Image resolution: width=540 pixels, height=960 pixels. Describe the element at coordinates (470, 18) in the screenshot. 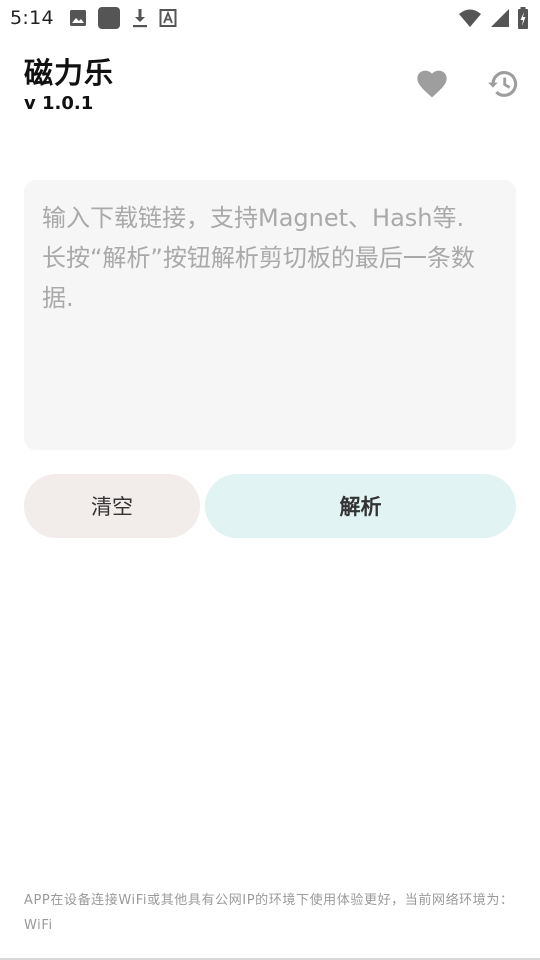

I see `wifi-icon` at that location.